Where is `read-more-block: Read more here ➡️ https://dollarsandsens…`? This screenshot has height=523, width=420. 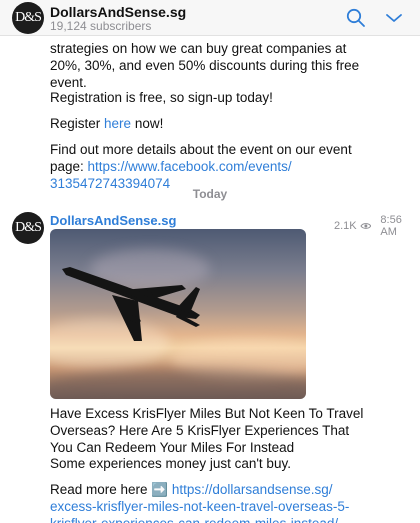 read-more-block: Read more here ➡️ https://dollarsandsens… is located at coordinates (225, 502).